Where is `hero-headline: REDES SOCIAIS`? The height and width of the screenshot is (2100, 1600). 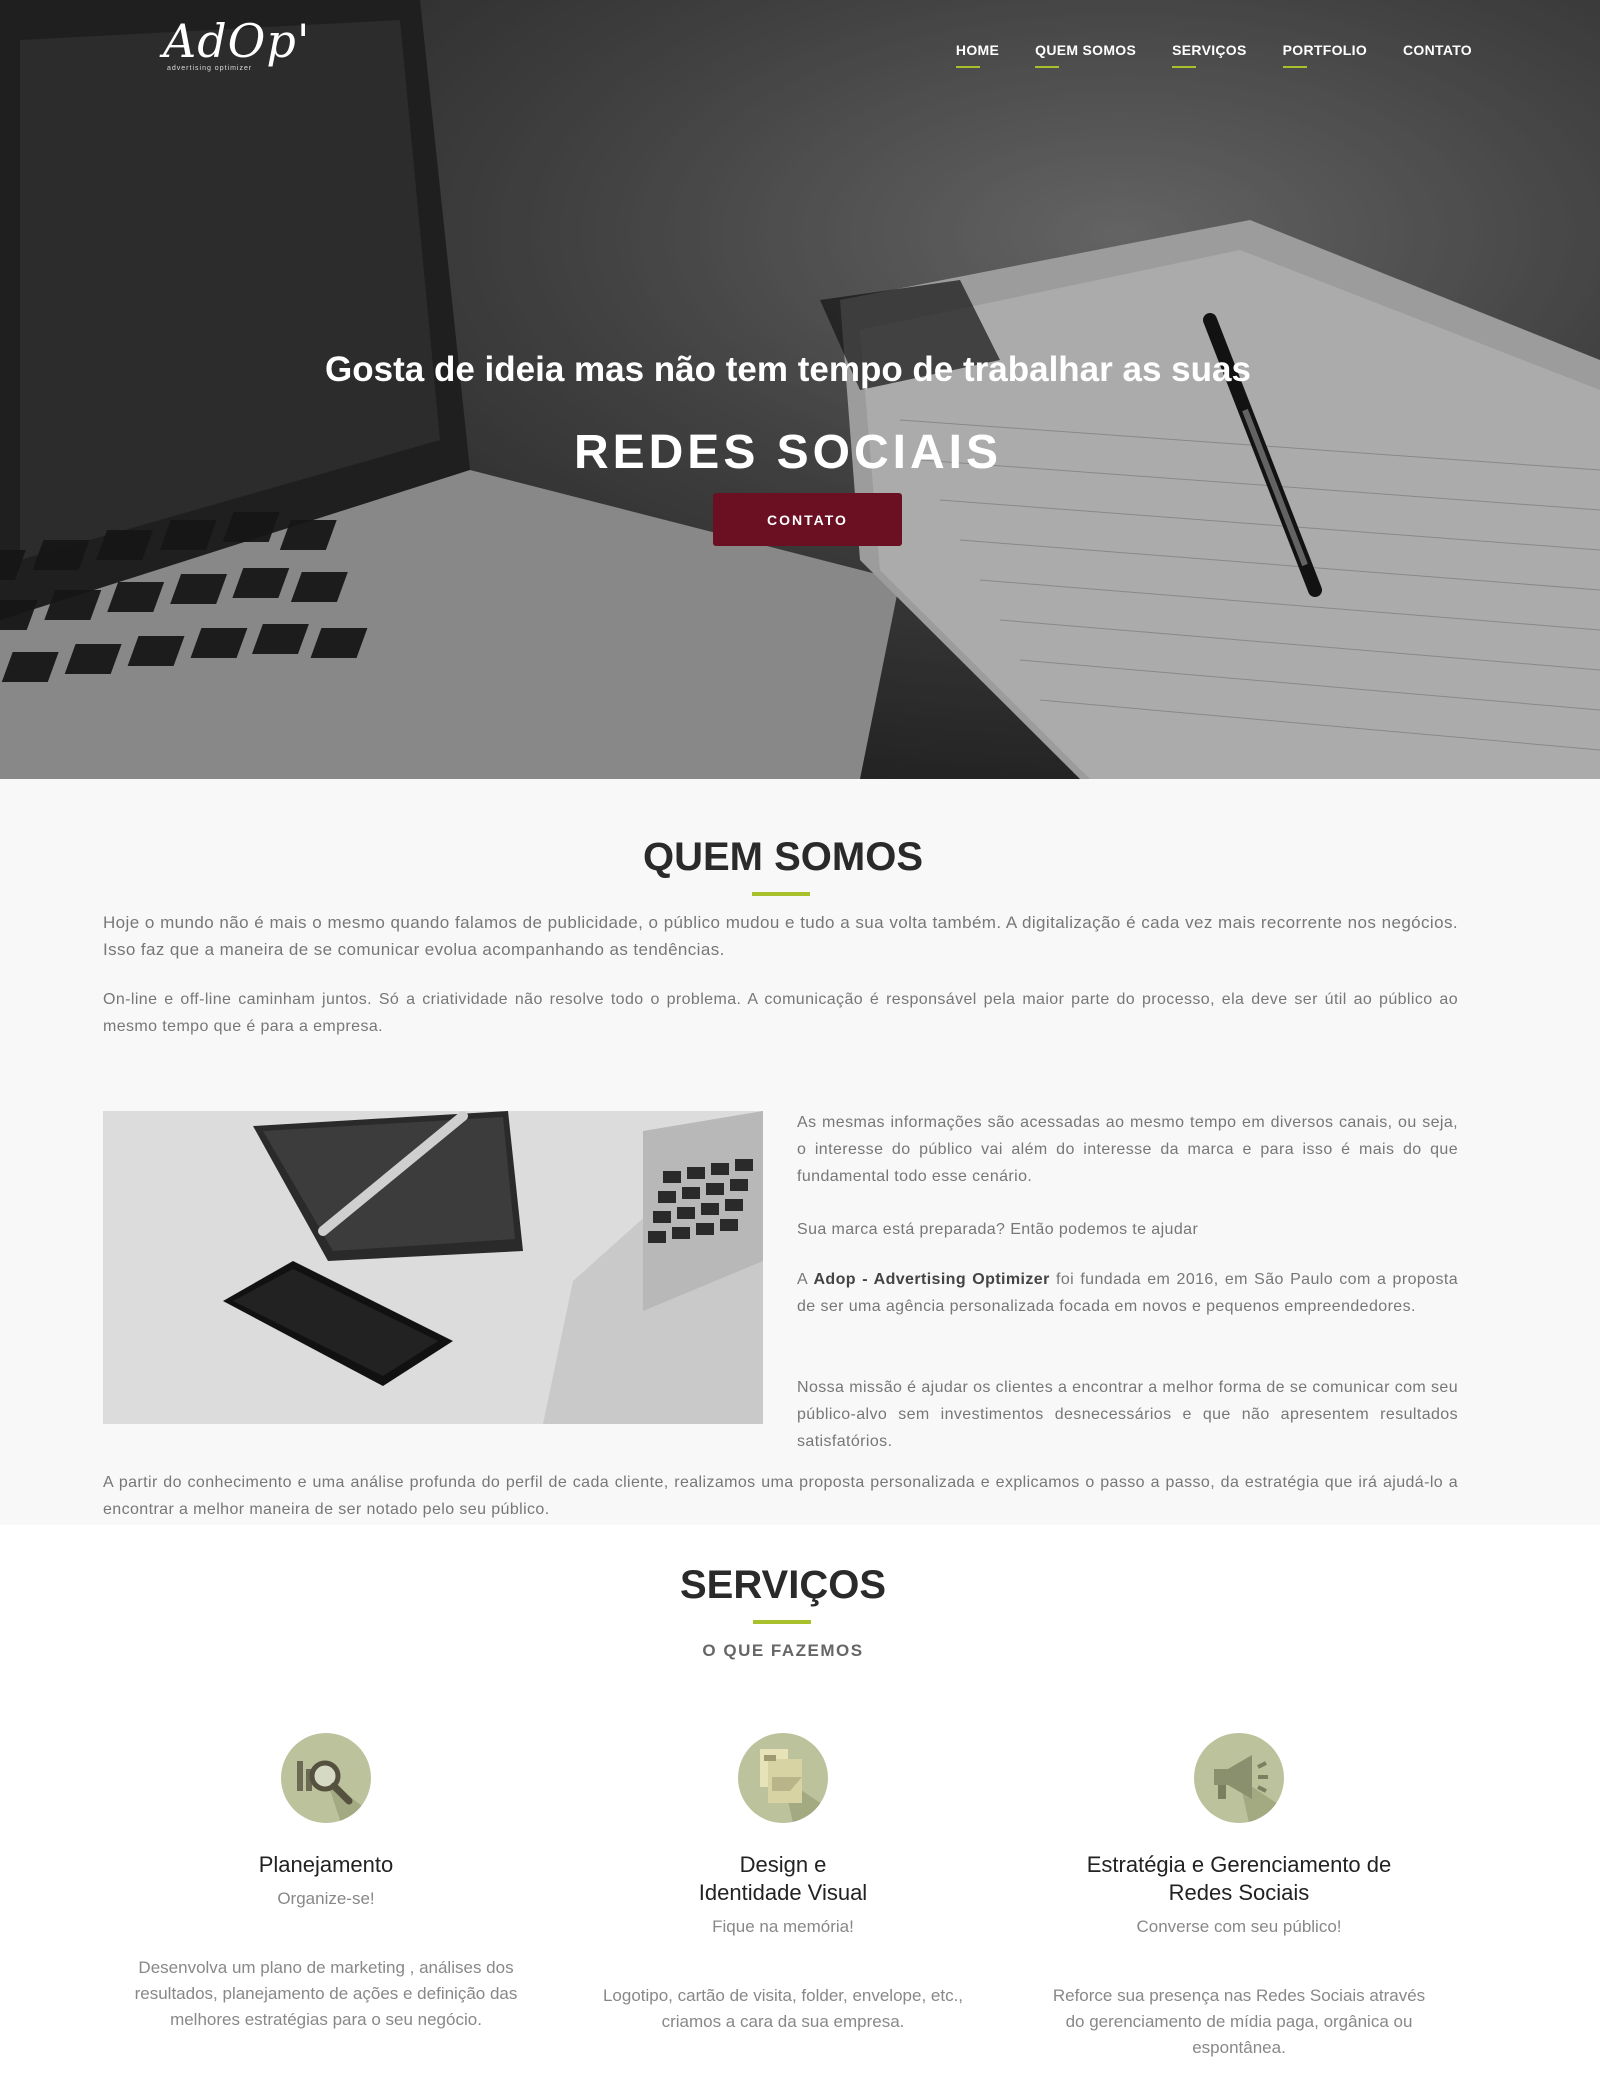 hero-headline: REDES SOCIAIS is located at coordinates (788, 452).